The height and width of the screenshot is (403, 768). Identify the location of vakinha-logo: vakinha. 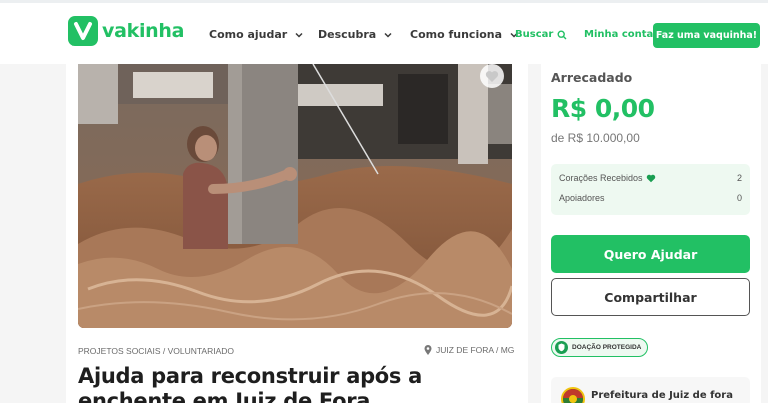
(126, 31).